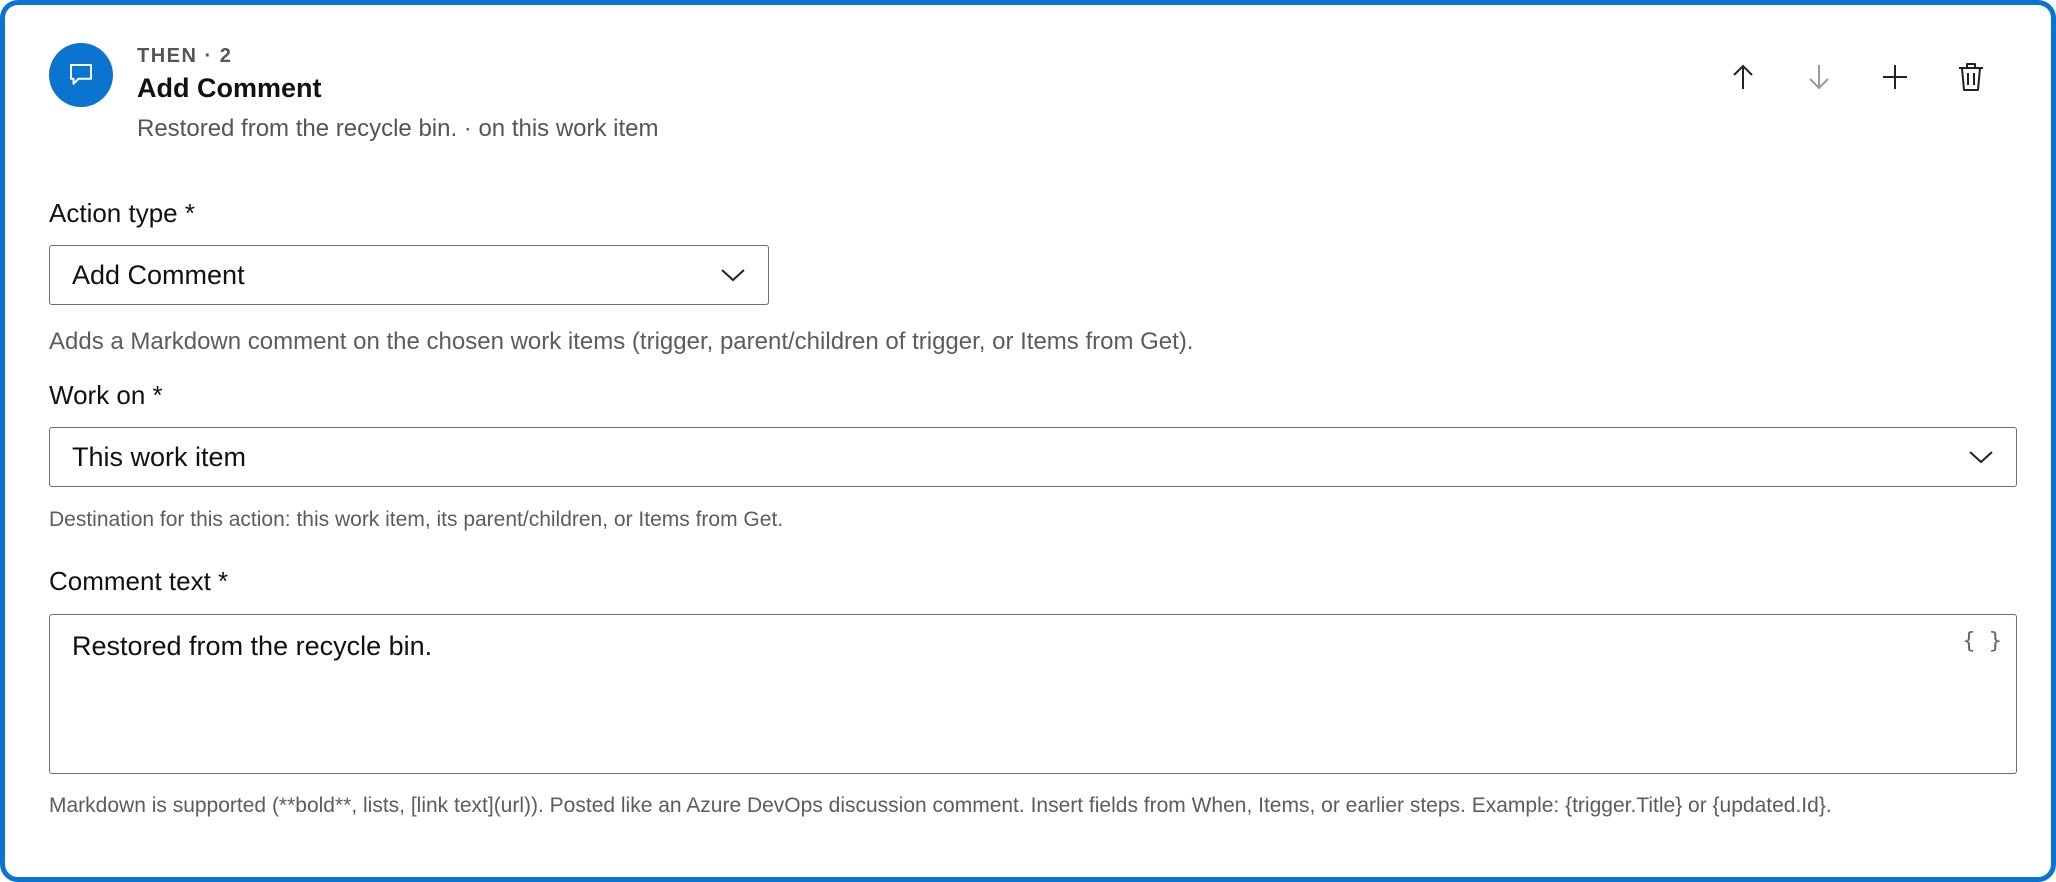  I want to click on comment-icon, so click(81, 75).